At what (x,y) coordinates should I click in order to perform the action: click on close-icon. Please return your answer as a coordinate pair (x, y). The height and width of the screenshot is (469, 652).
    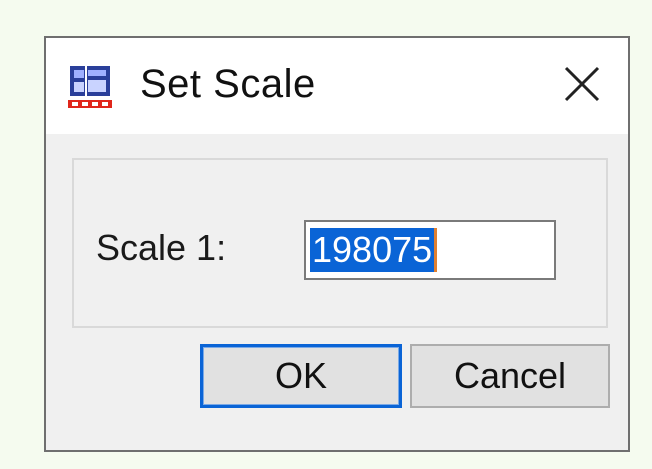
    Looking at the image, I should click on (582, 86).